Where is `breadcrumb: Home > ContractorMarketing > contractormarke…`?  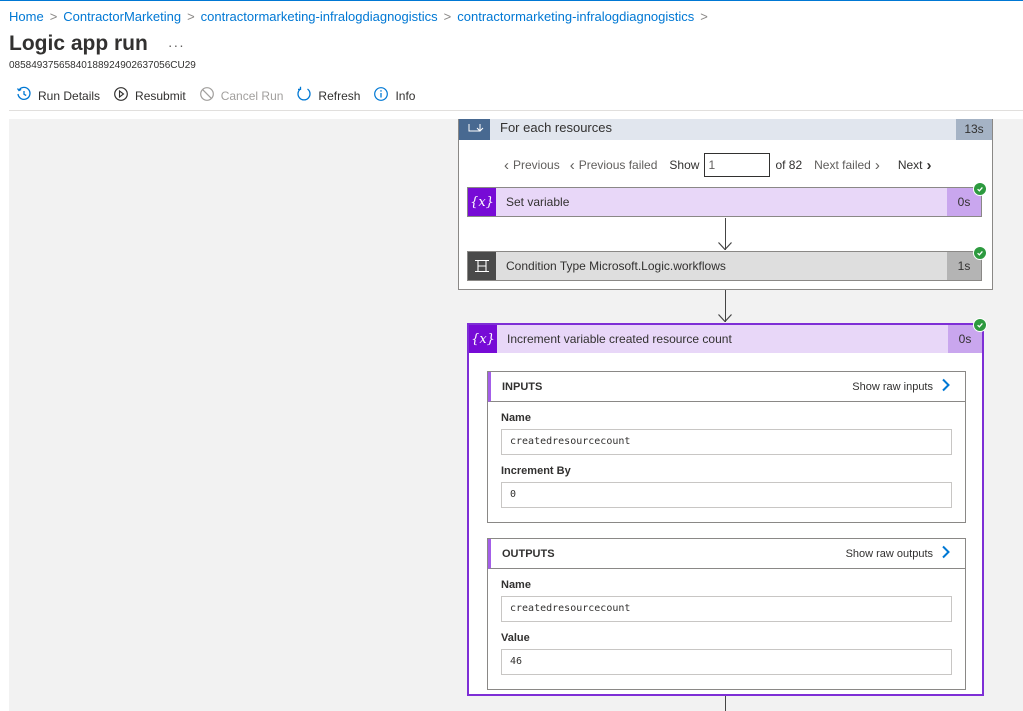 breadcrumb: Home > ContractorMarketing > contractormarke… is located at coordinates (361, 16).